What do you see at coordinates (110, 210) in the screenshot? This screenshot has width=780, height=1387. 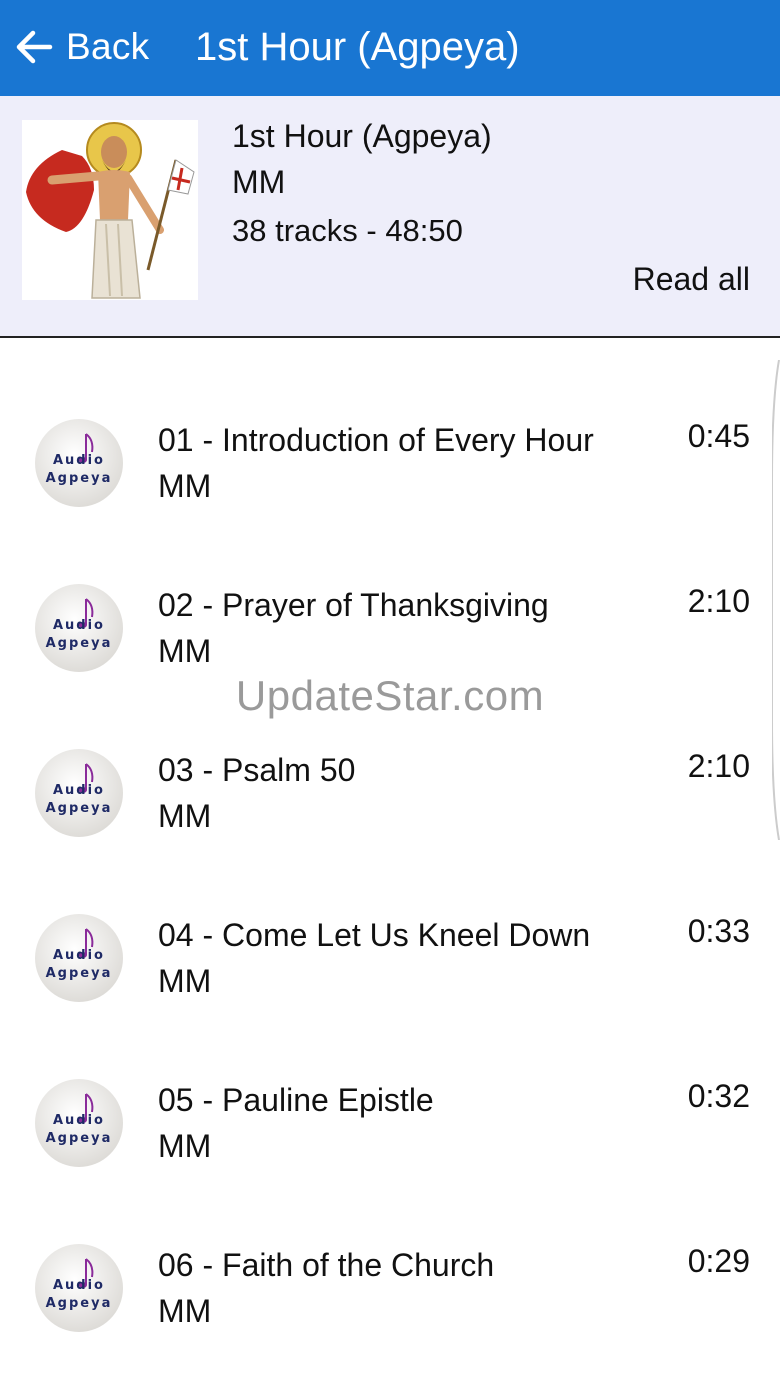 I see `album-cover-image` at bounding box center [110, 210].